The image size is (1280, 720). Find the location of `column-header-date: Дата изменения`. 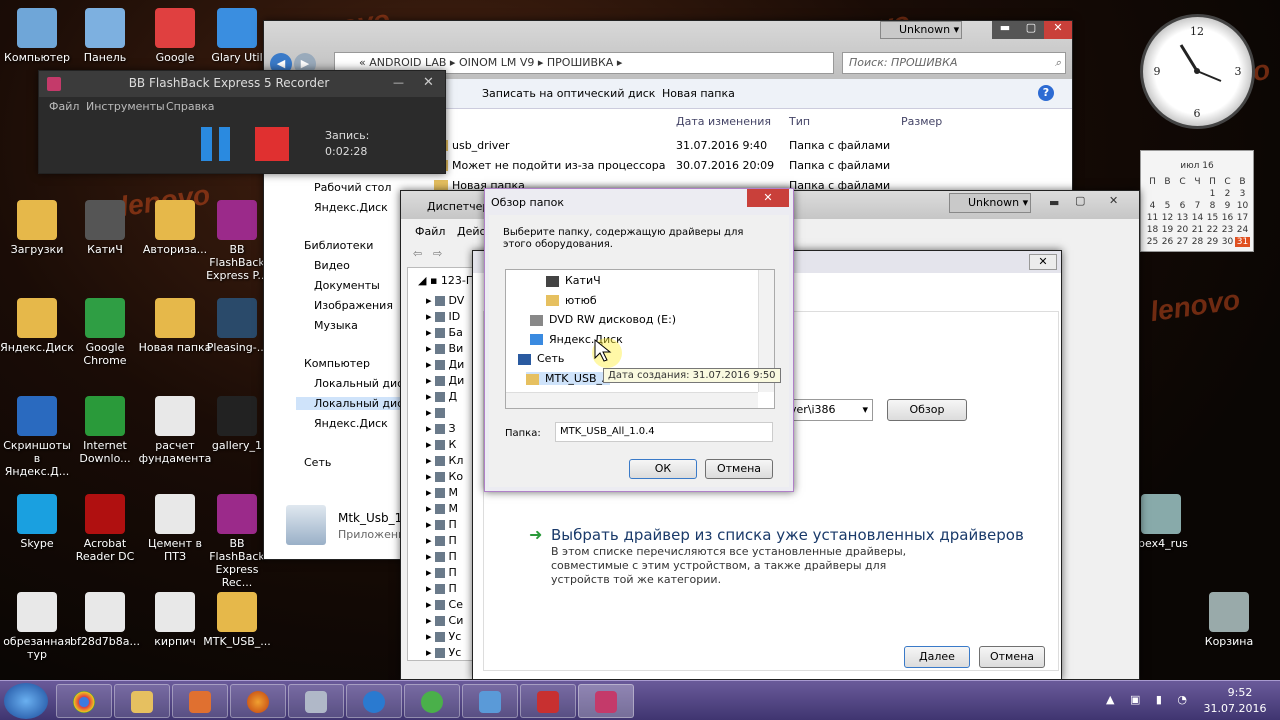

column-header-date: Дата изменения is located at coordinates (723, 121).